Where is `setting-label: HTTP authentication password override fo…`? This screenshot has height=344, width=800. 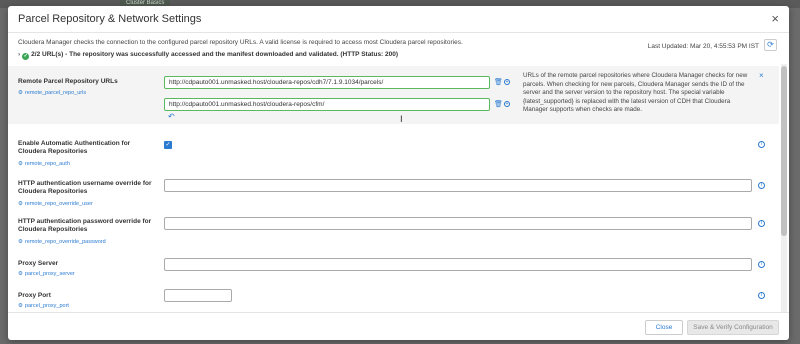
setting-label: HTTP authentication password override fo… is located at coordinates (85, 225).